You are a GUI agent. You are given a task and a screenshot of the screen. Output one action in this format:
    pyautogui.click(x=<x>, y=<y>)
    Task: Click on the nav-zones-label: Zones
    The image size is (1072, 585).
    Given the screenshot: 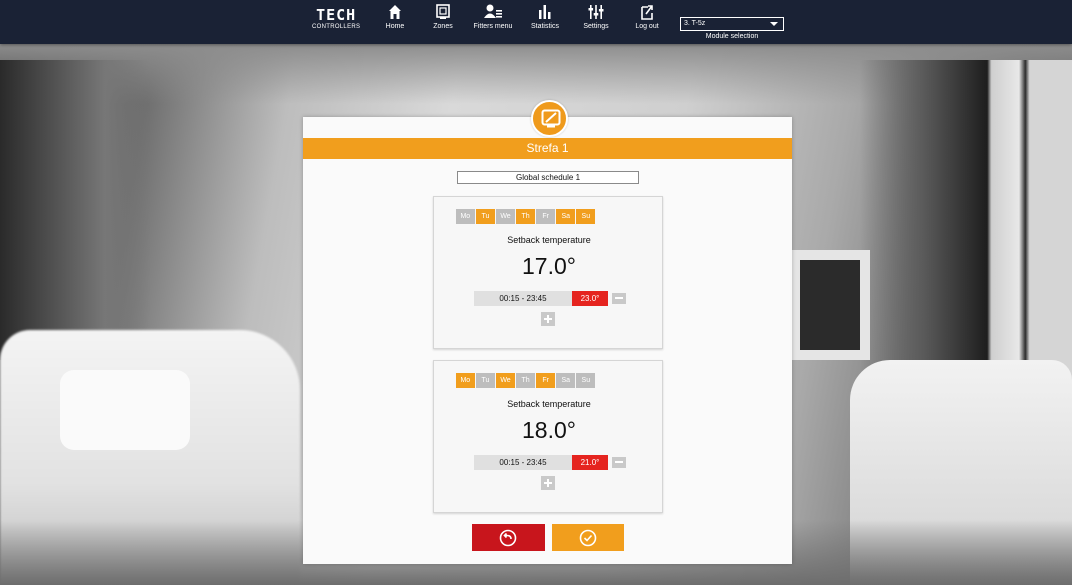 What is the action you would take?
    pyautogui.click(x=443, y=26)
    